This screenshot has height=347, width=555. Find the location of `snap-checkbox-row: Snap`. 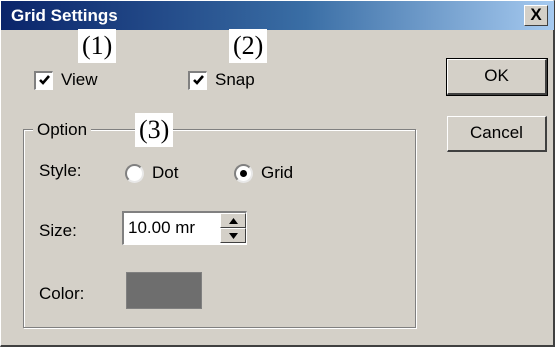

snap-checkbox-row: Snap is located at coordinates (221, 80).